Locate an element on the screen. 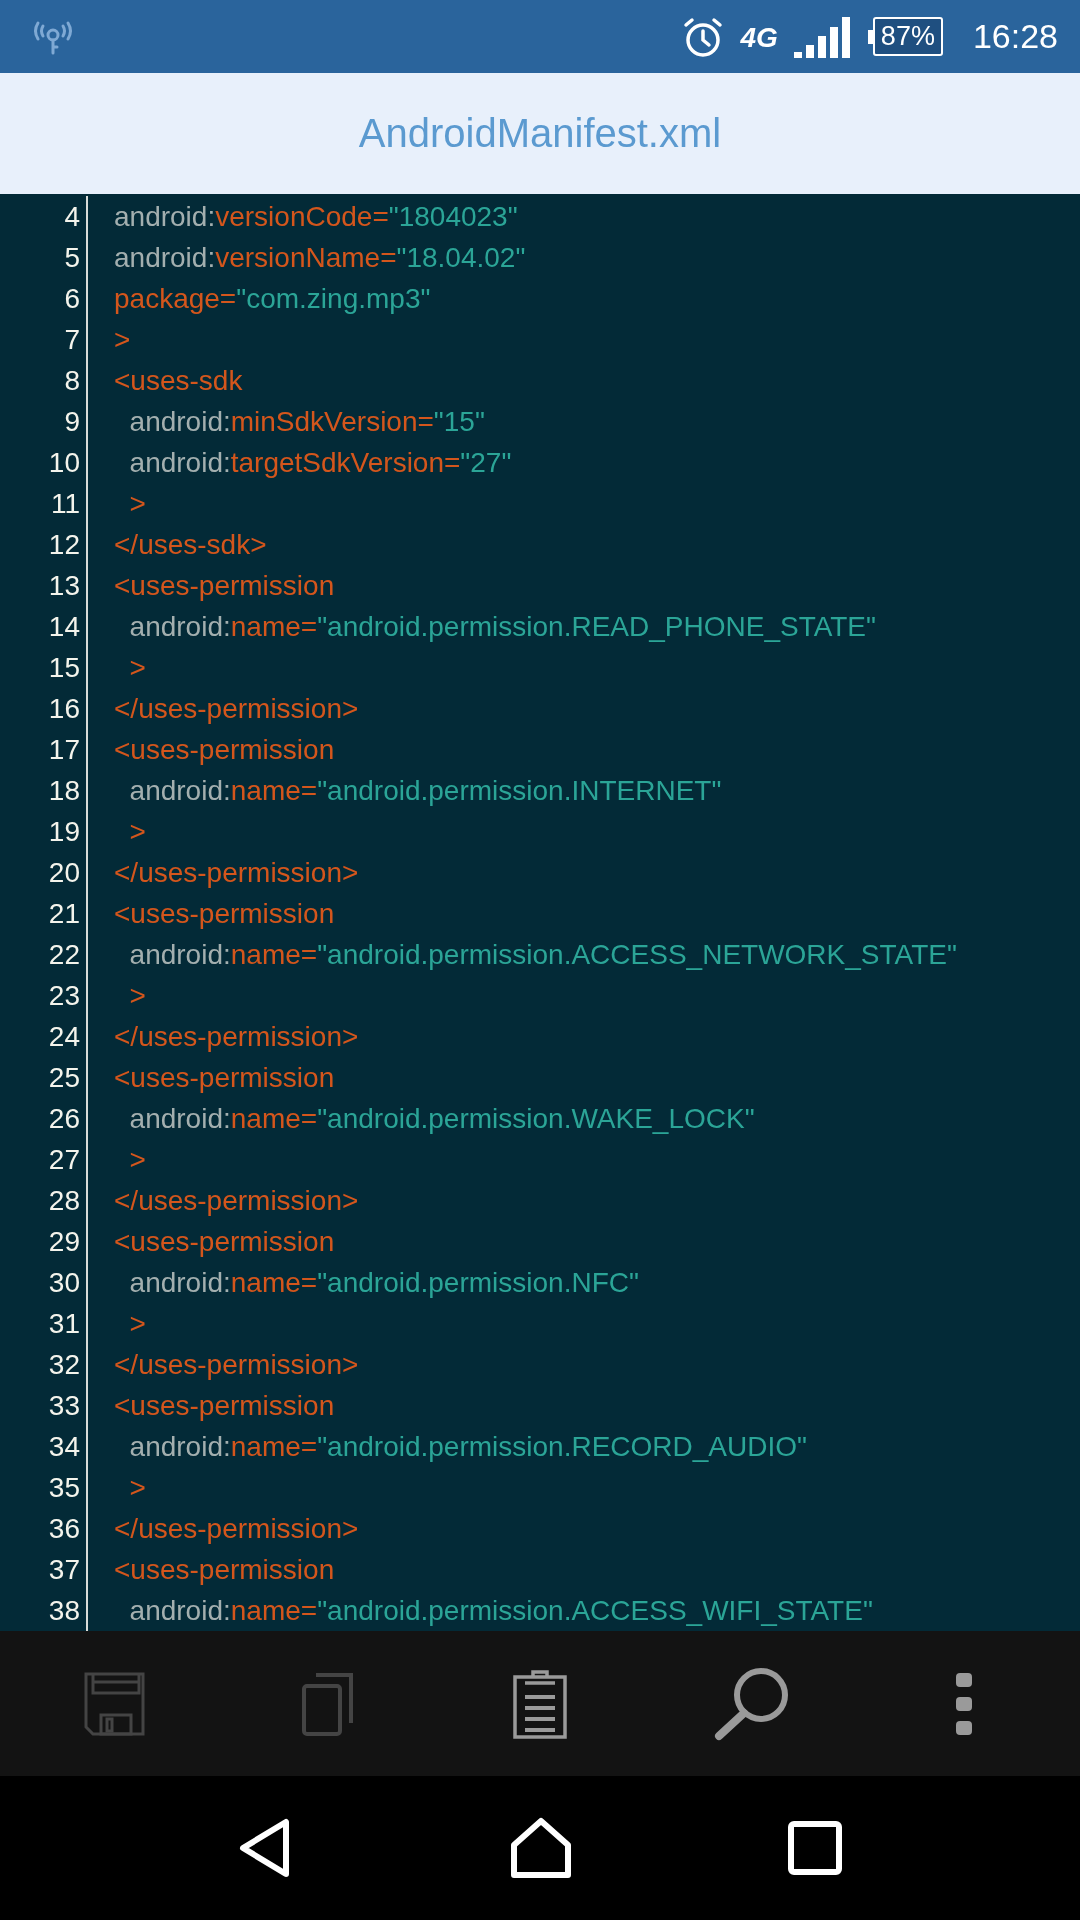 Image resolution: width=1080 pixels, height=1920 pixels. line-number: 17 is located at coordinates (63, 749).